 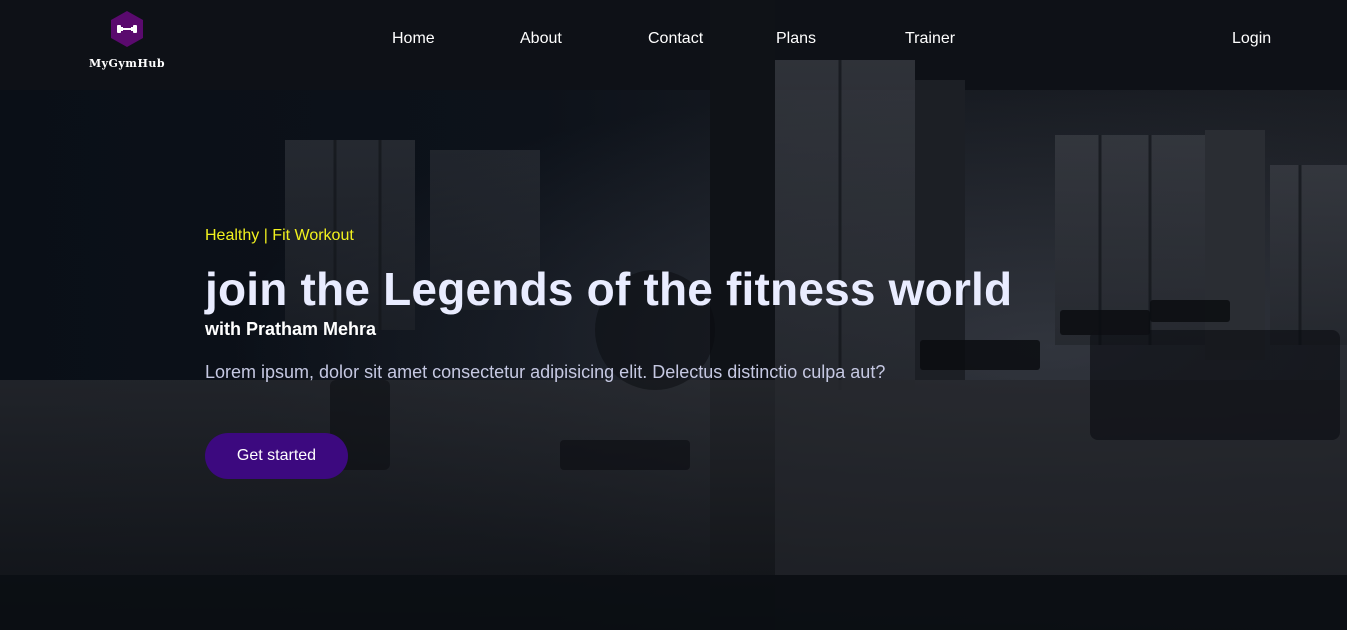 I want to click on dumbbell-icon, so click(x=127, y=29).